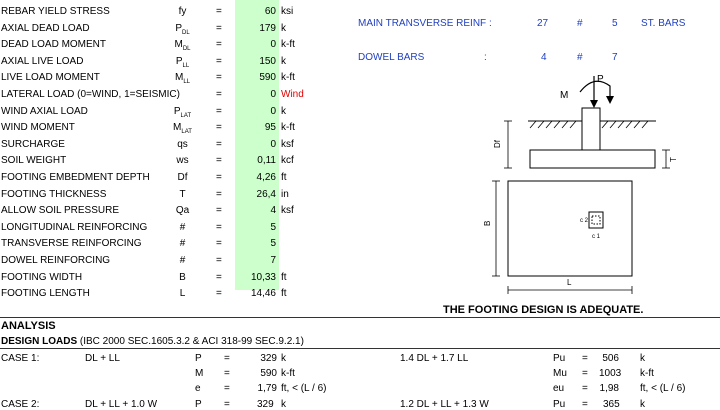 The width and height of the screenshot is (720, 410). I want to click on input-symbol: Df, so click(182, 178).